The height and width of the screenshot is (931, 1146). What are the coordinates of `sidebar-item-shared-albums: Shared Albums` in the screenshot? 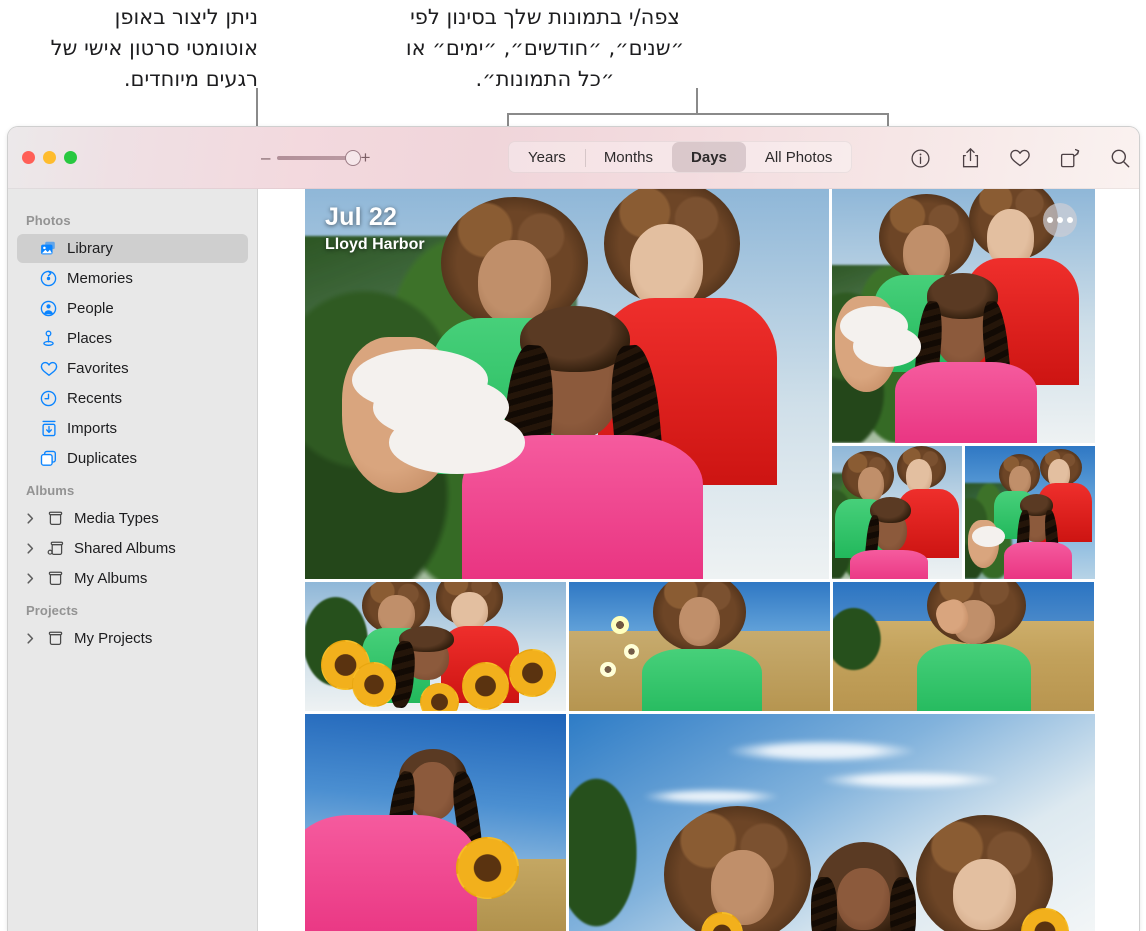 It's located at (132, 548).